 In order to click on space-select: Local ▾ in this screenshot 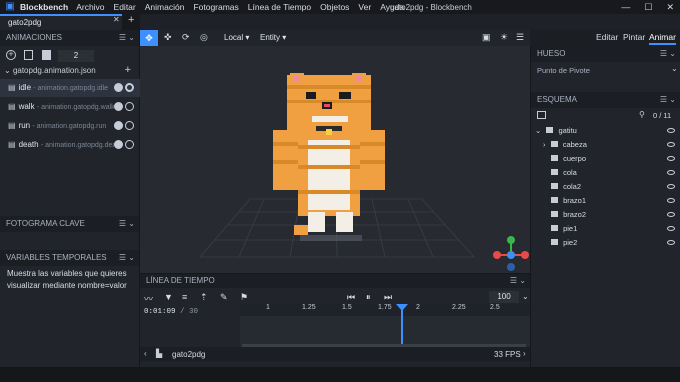, I will do `click(239, 38)`.